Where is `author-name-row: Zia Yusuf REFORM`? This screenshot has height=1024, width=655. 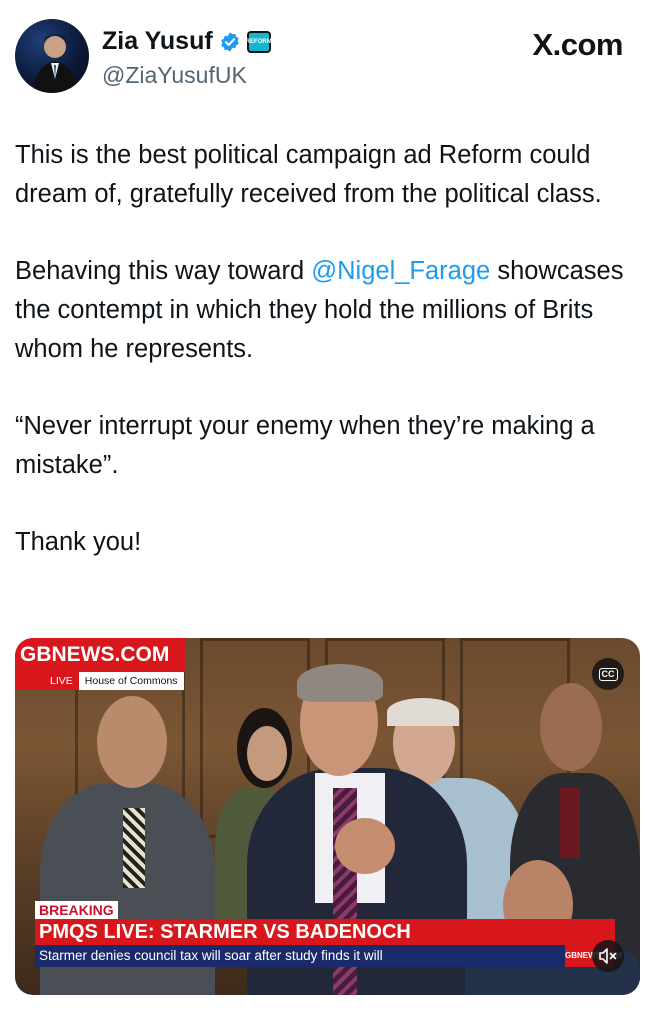
author-name-row: Zia Yusuf REFORM is located at coordinates (187, 41).